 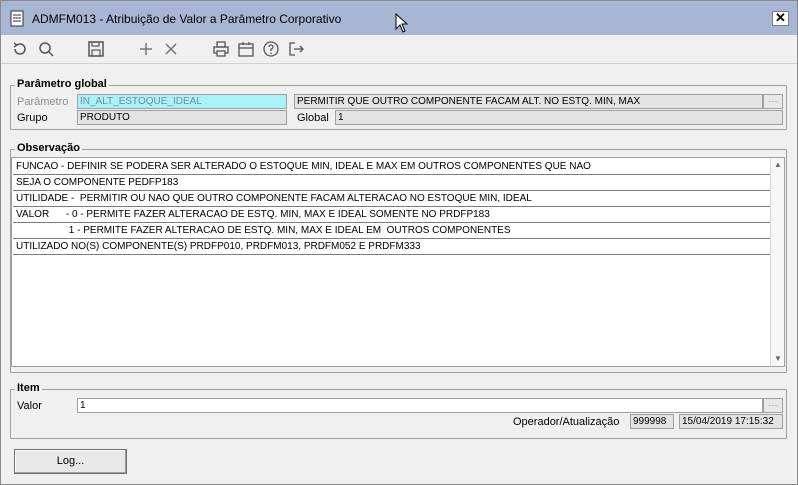 What do you see at coordinates (399, 49) in the screenshot?
I see `toolbar` at bounding box center [399, 49].